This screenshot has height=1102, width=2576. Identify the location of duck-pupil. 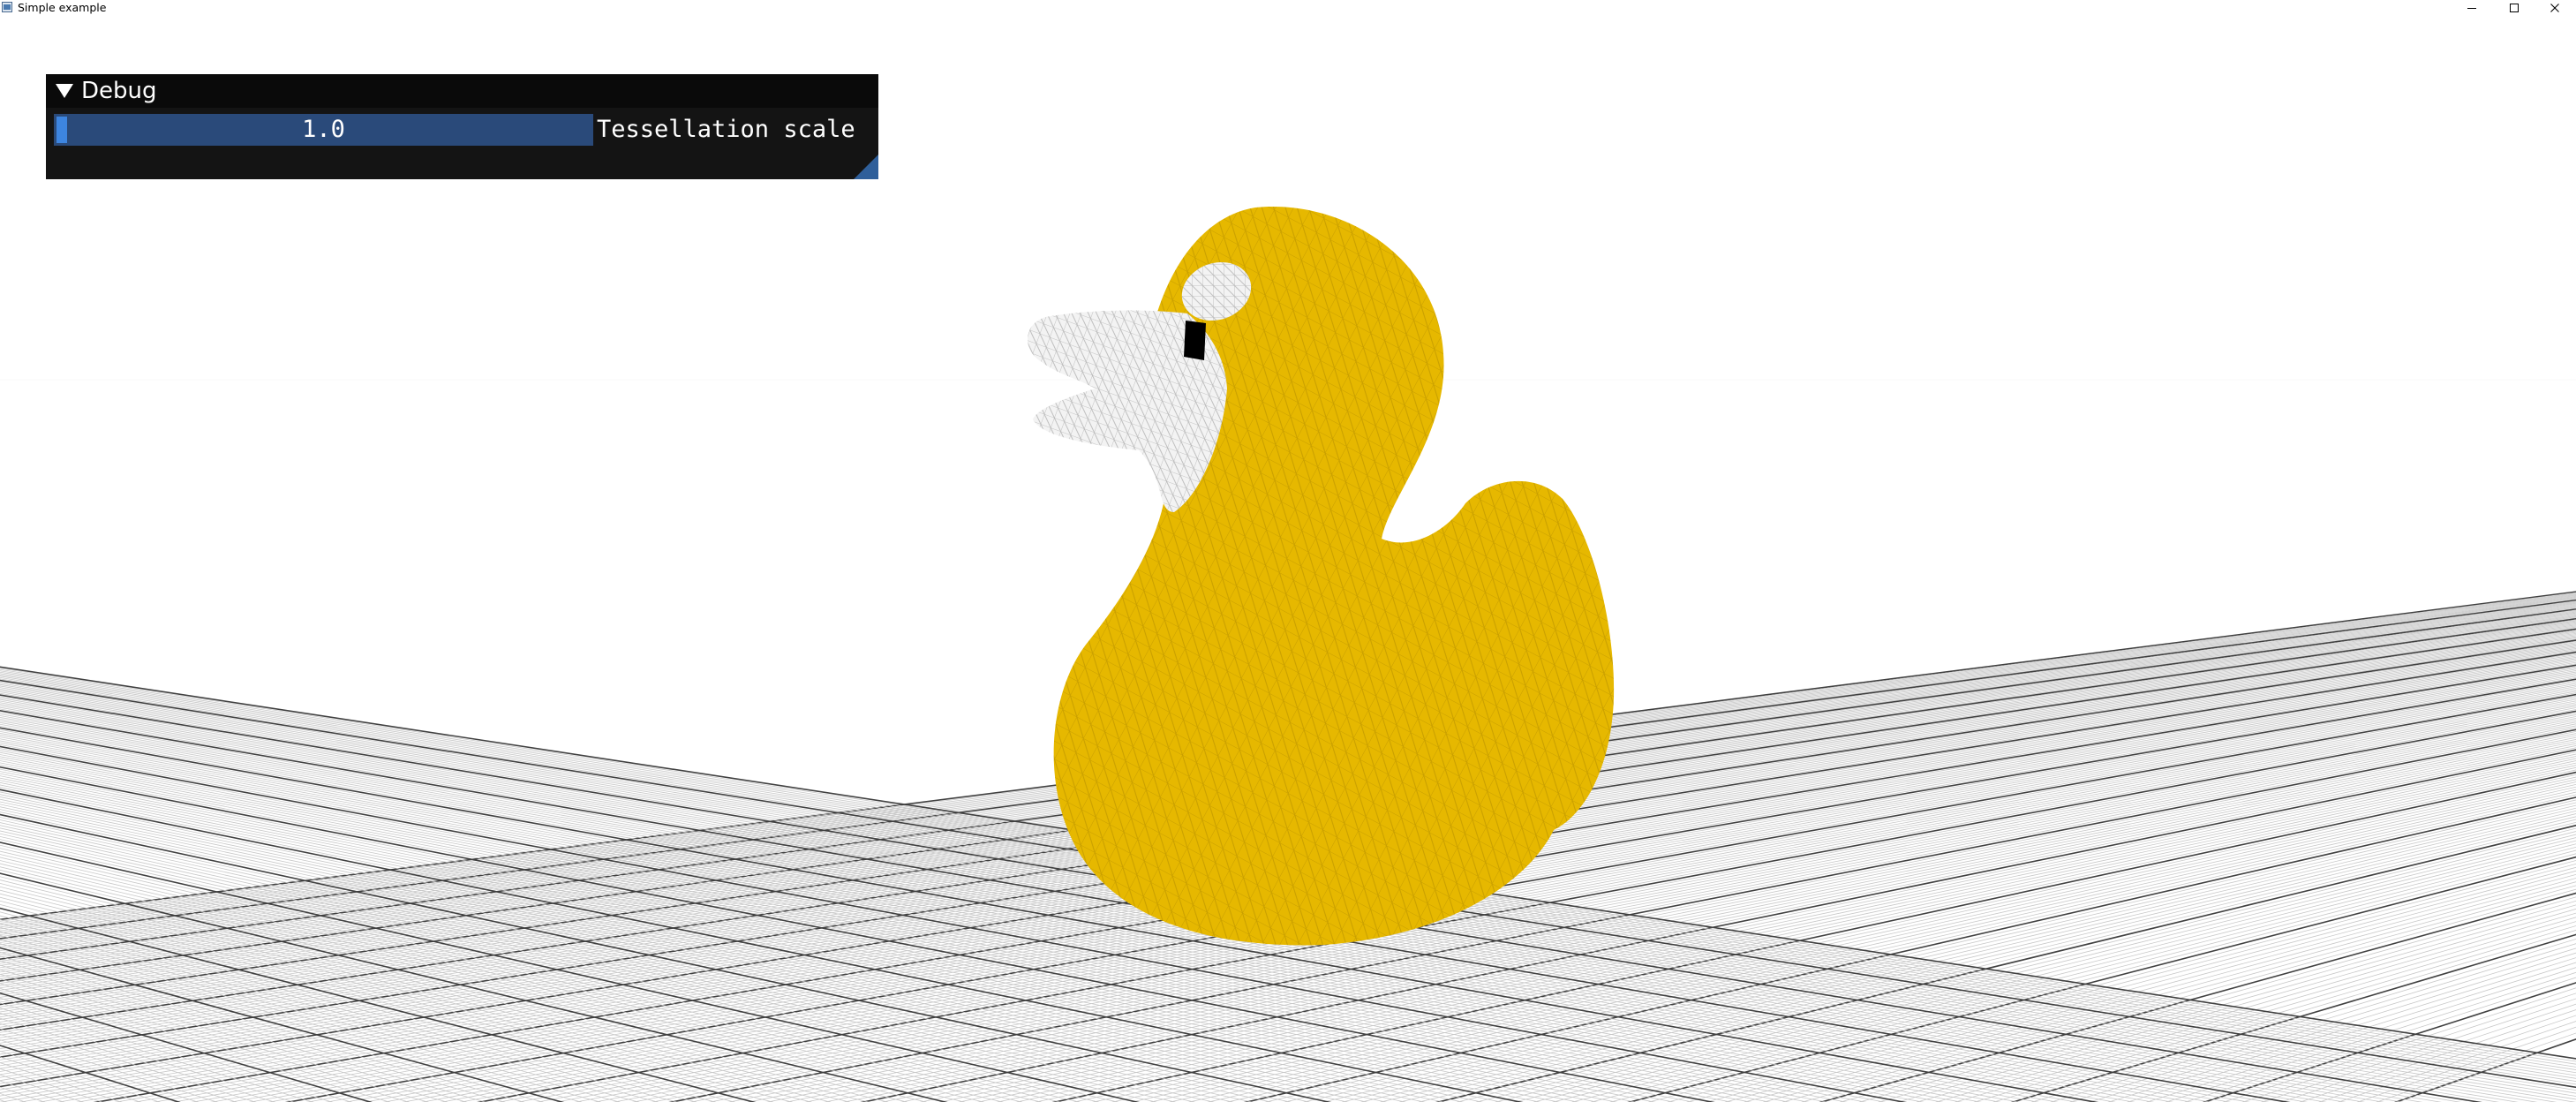
(1195, 340).